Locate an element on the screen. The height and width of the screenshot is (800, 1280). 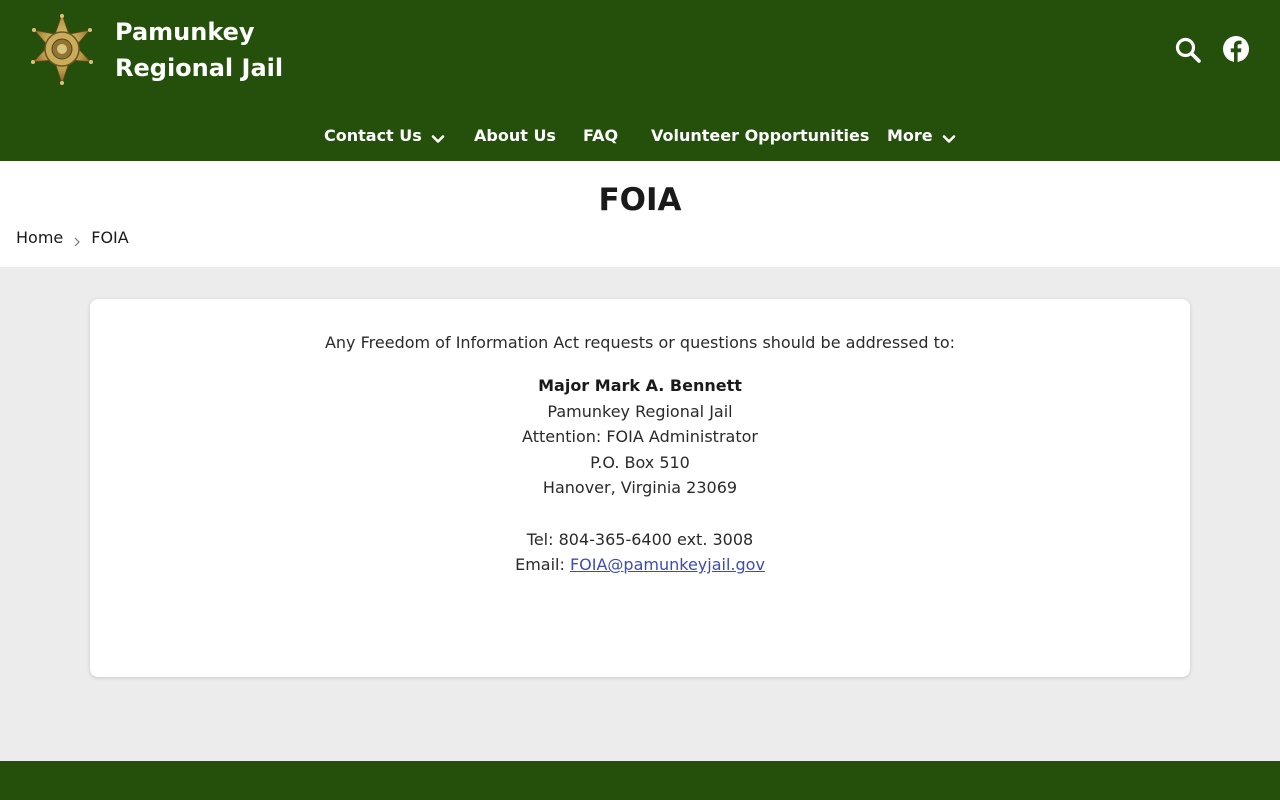
page-title-bar: FOIA Home FOIA is located at coordinates (640, 214).